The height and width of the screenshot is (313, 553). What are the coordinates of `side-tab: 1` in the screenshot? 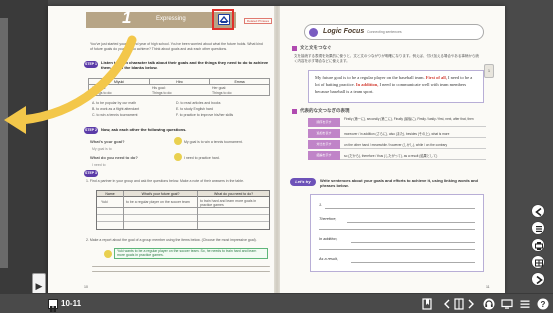 It's located at (489, 71).